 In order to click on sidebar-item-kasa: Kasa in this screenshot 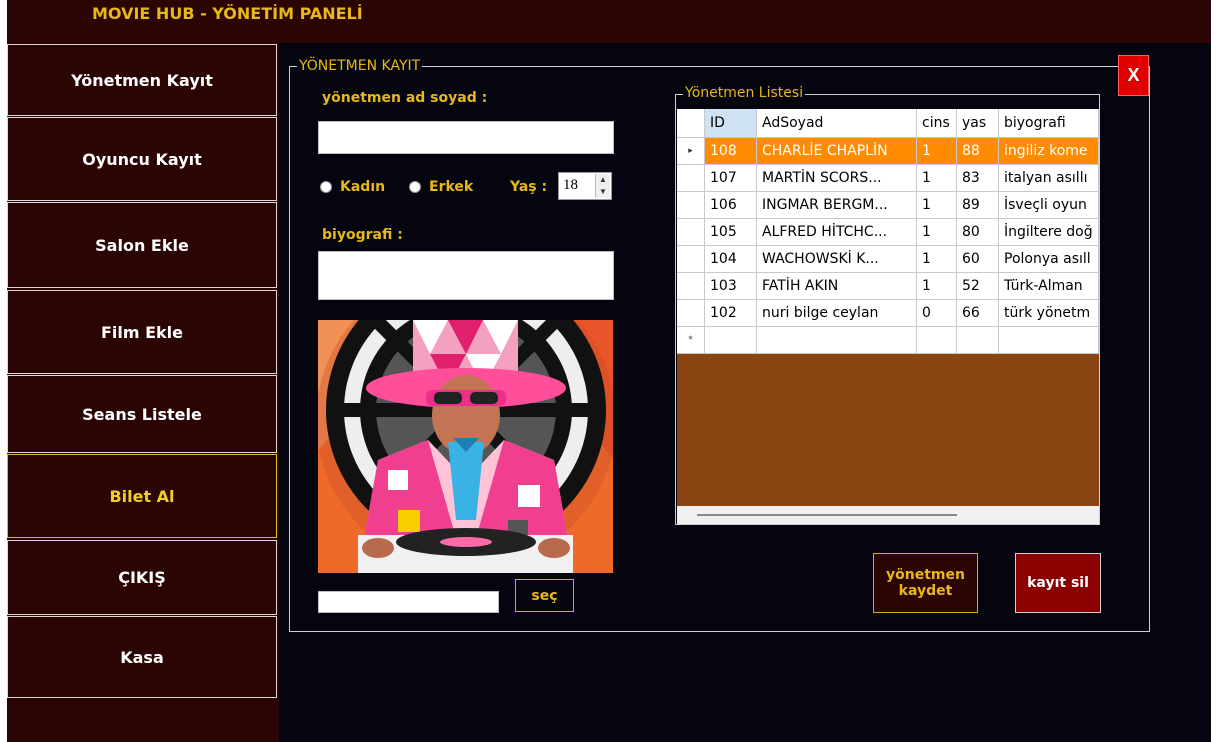, I will do `click(142, 657)`.